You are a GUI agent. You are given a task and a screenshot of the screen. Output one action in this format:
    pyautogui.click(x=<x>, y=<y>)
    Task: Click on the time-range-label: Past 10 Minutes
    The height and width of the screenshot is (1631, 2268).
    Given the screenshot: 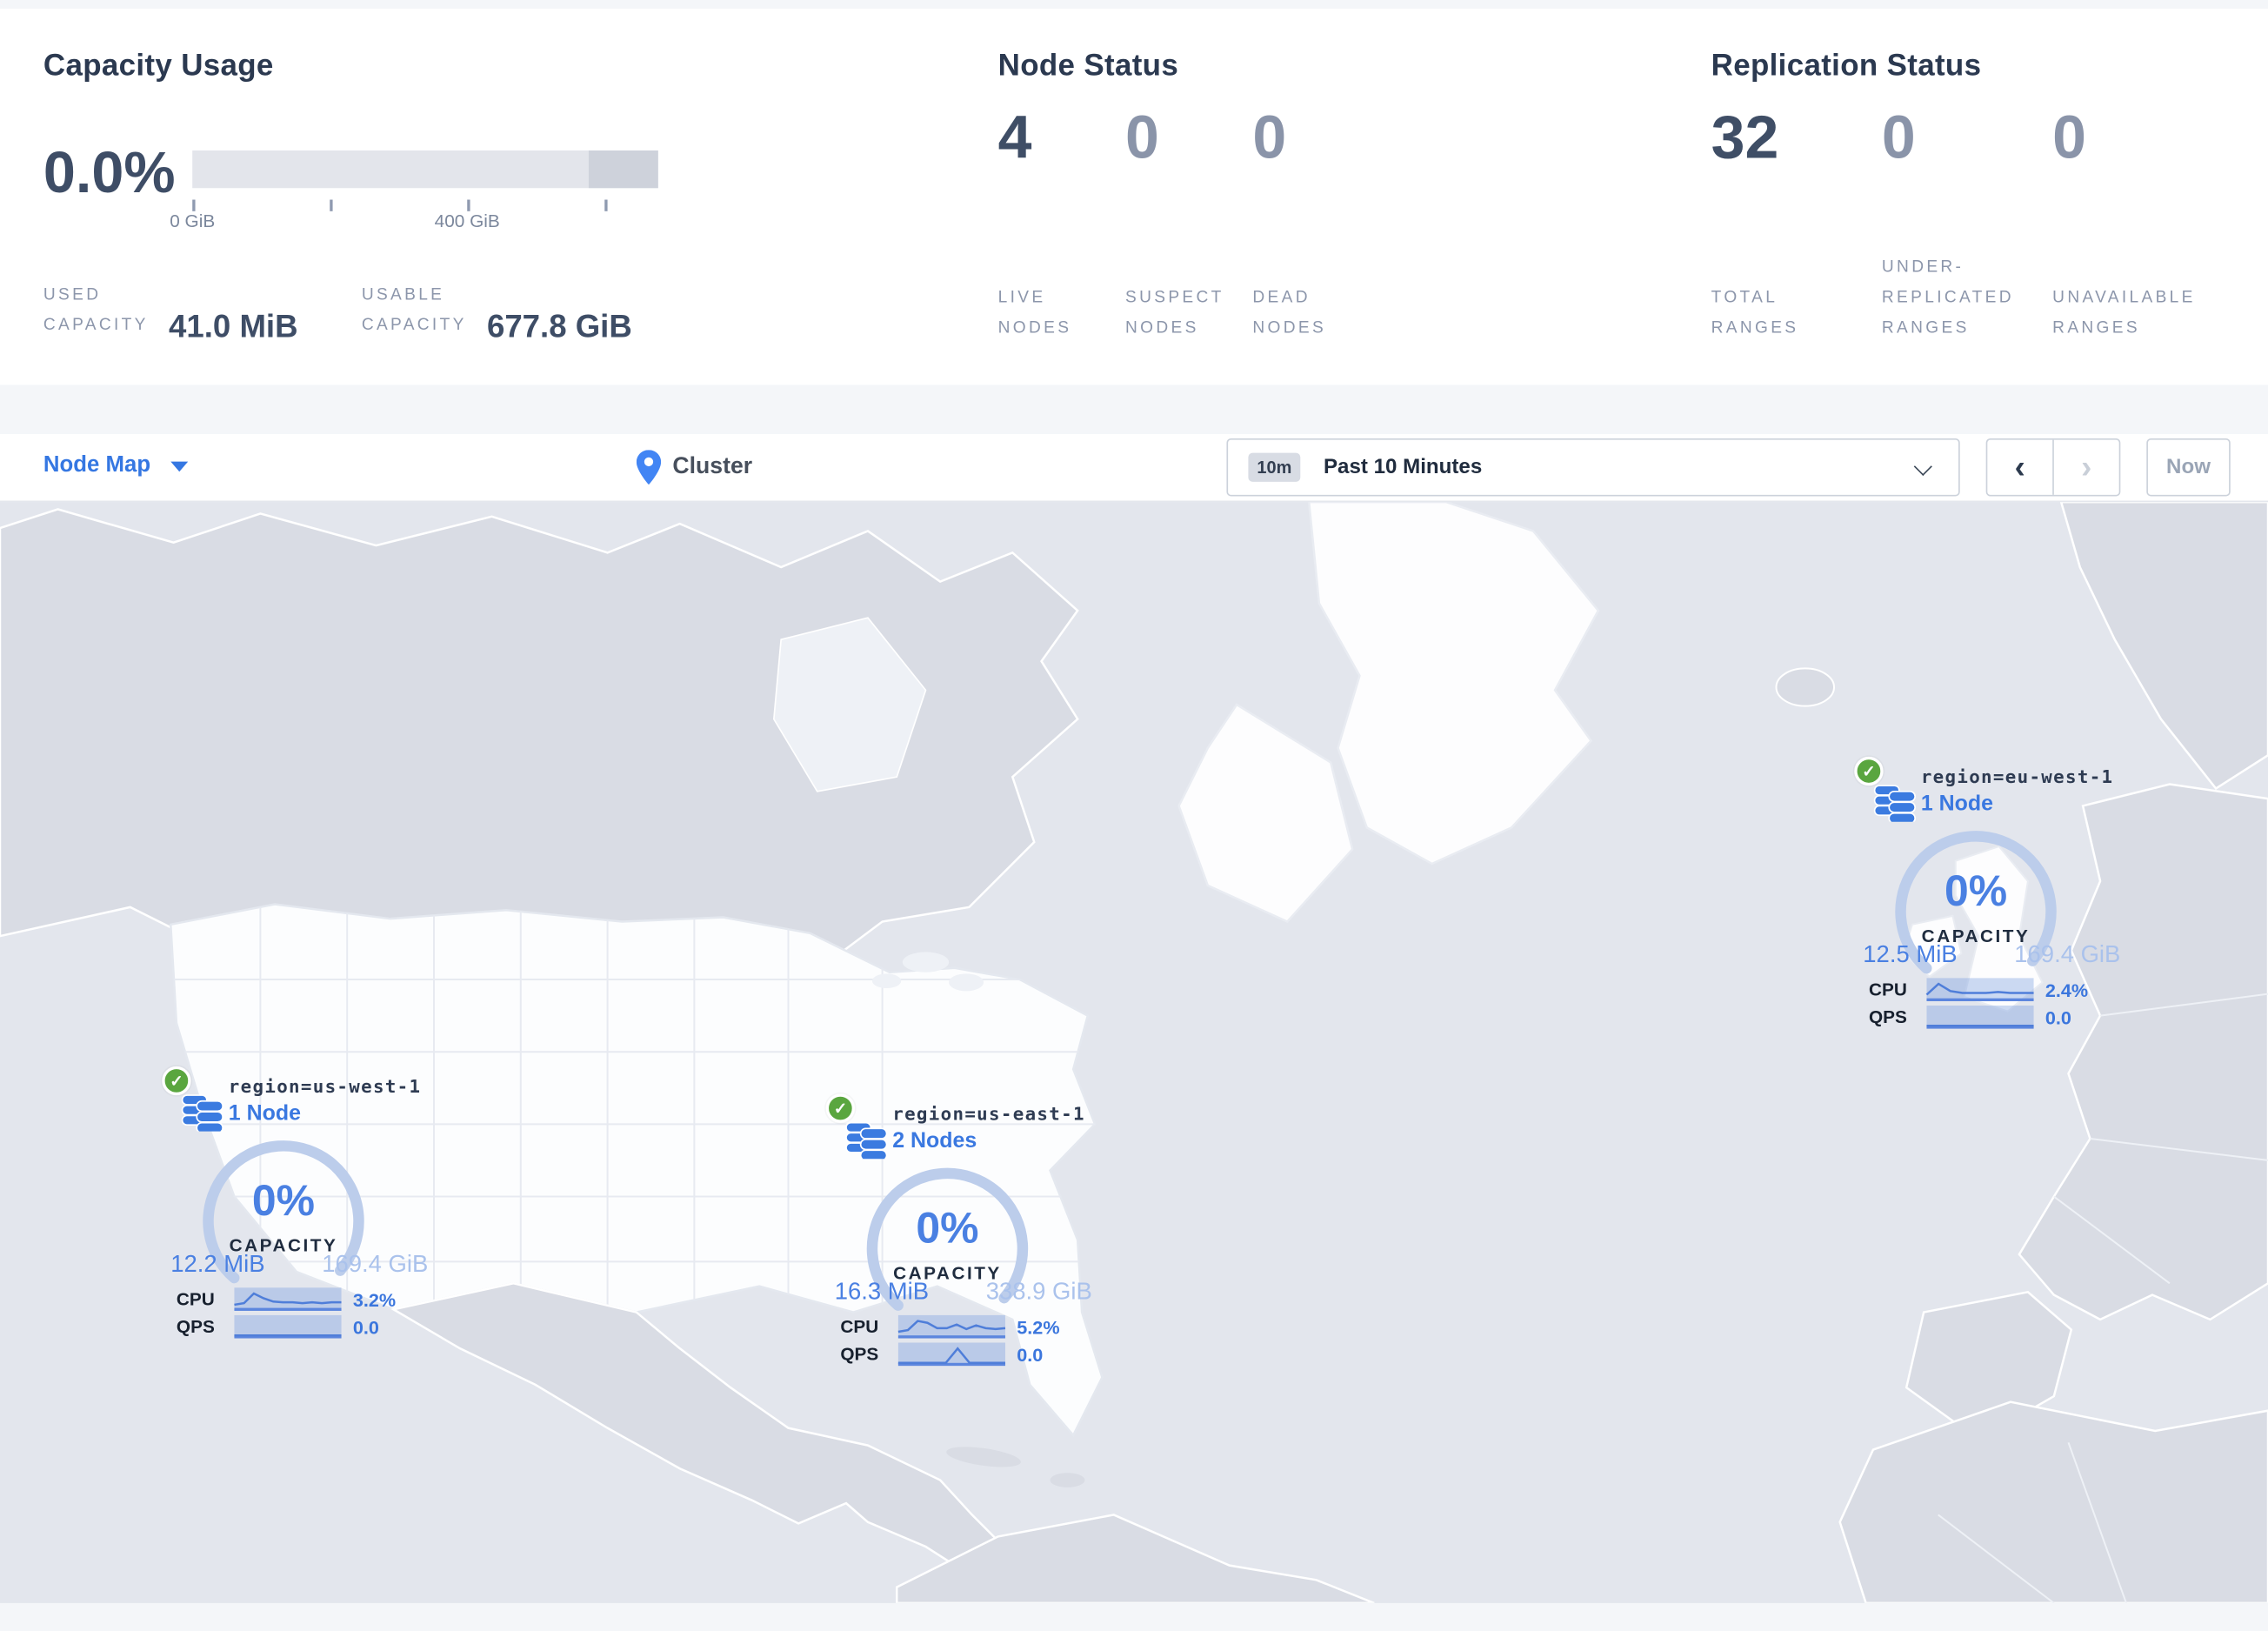 What is the action you would take?
    pyautogui.click(x=1403, y=467)
    